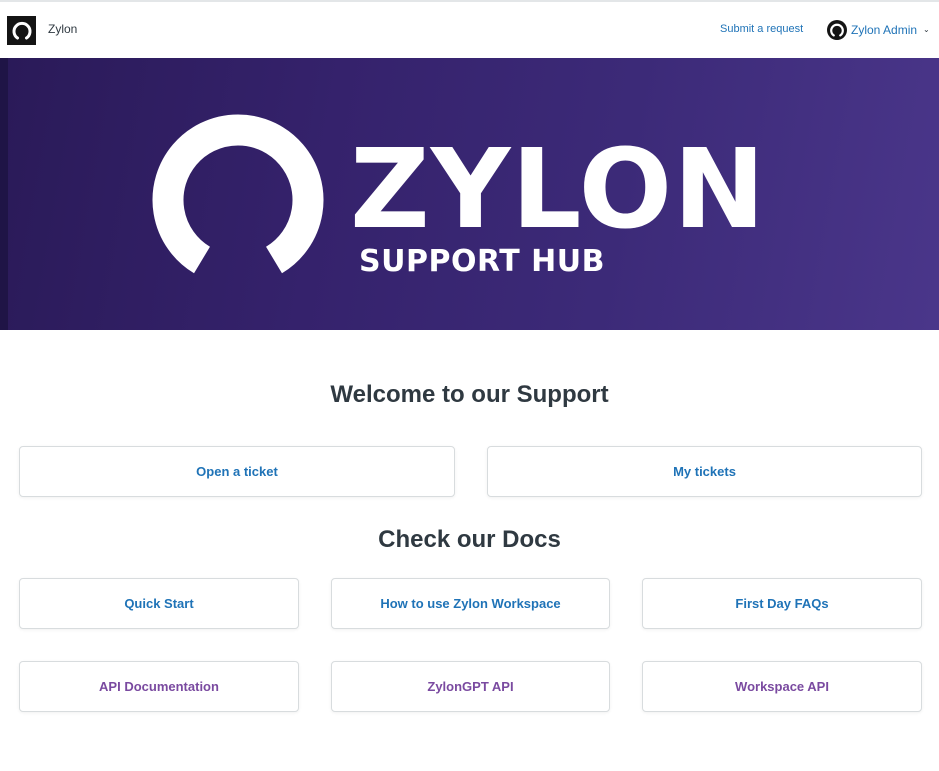 This screenshot has height=771, width=939. Describe the element at coordinates (159, 603) in the screenshot. I see `quick-start-card: Quick Start` at that location.